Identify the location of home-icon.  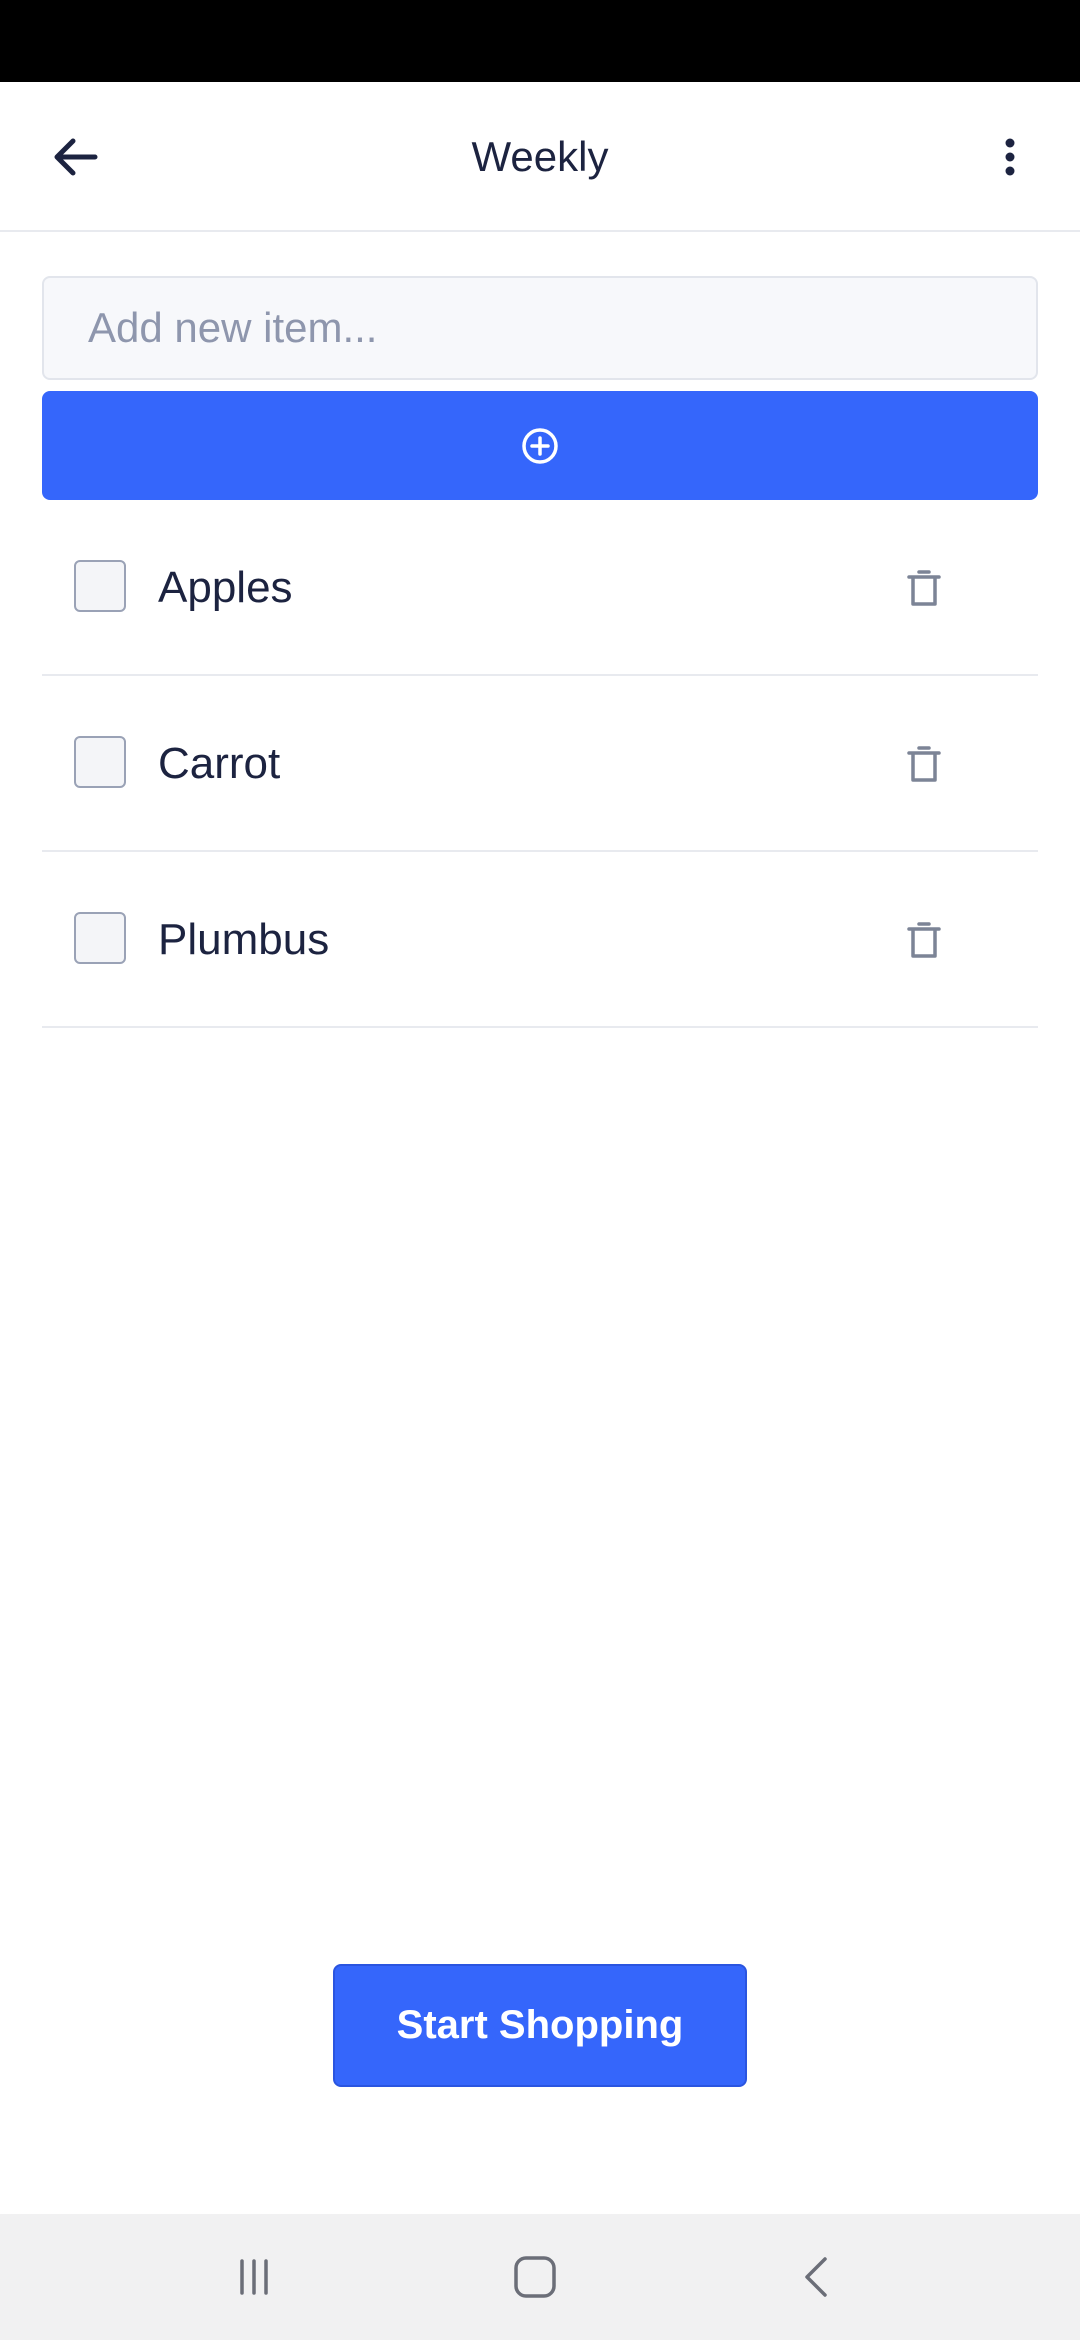
(535, 2277).